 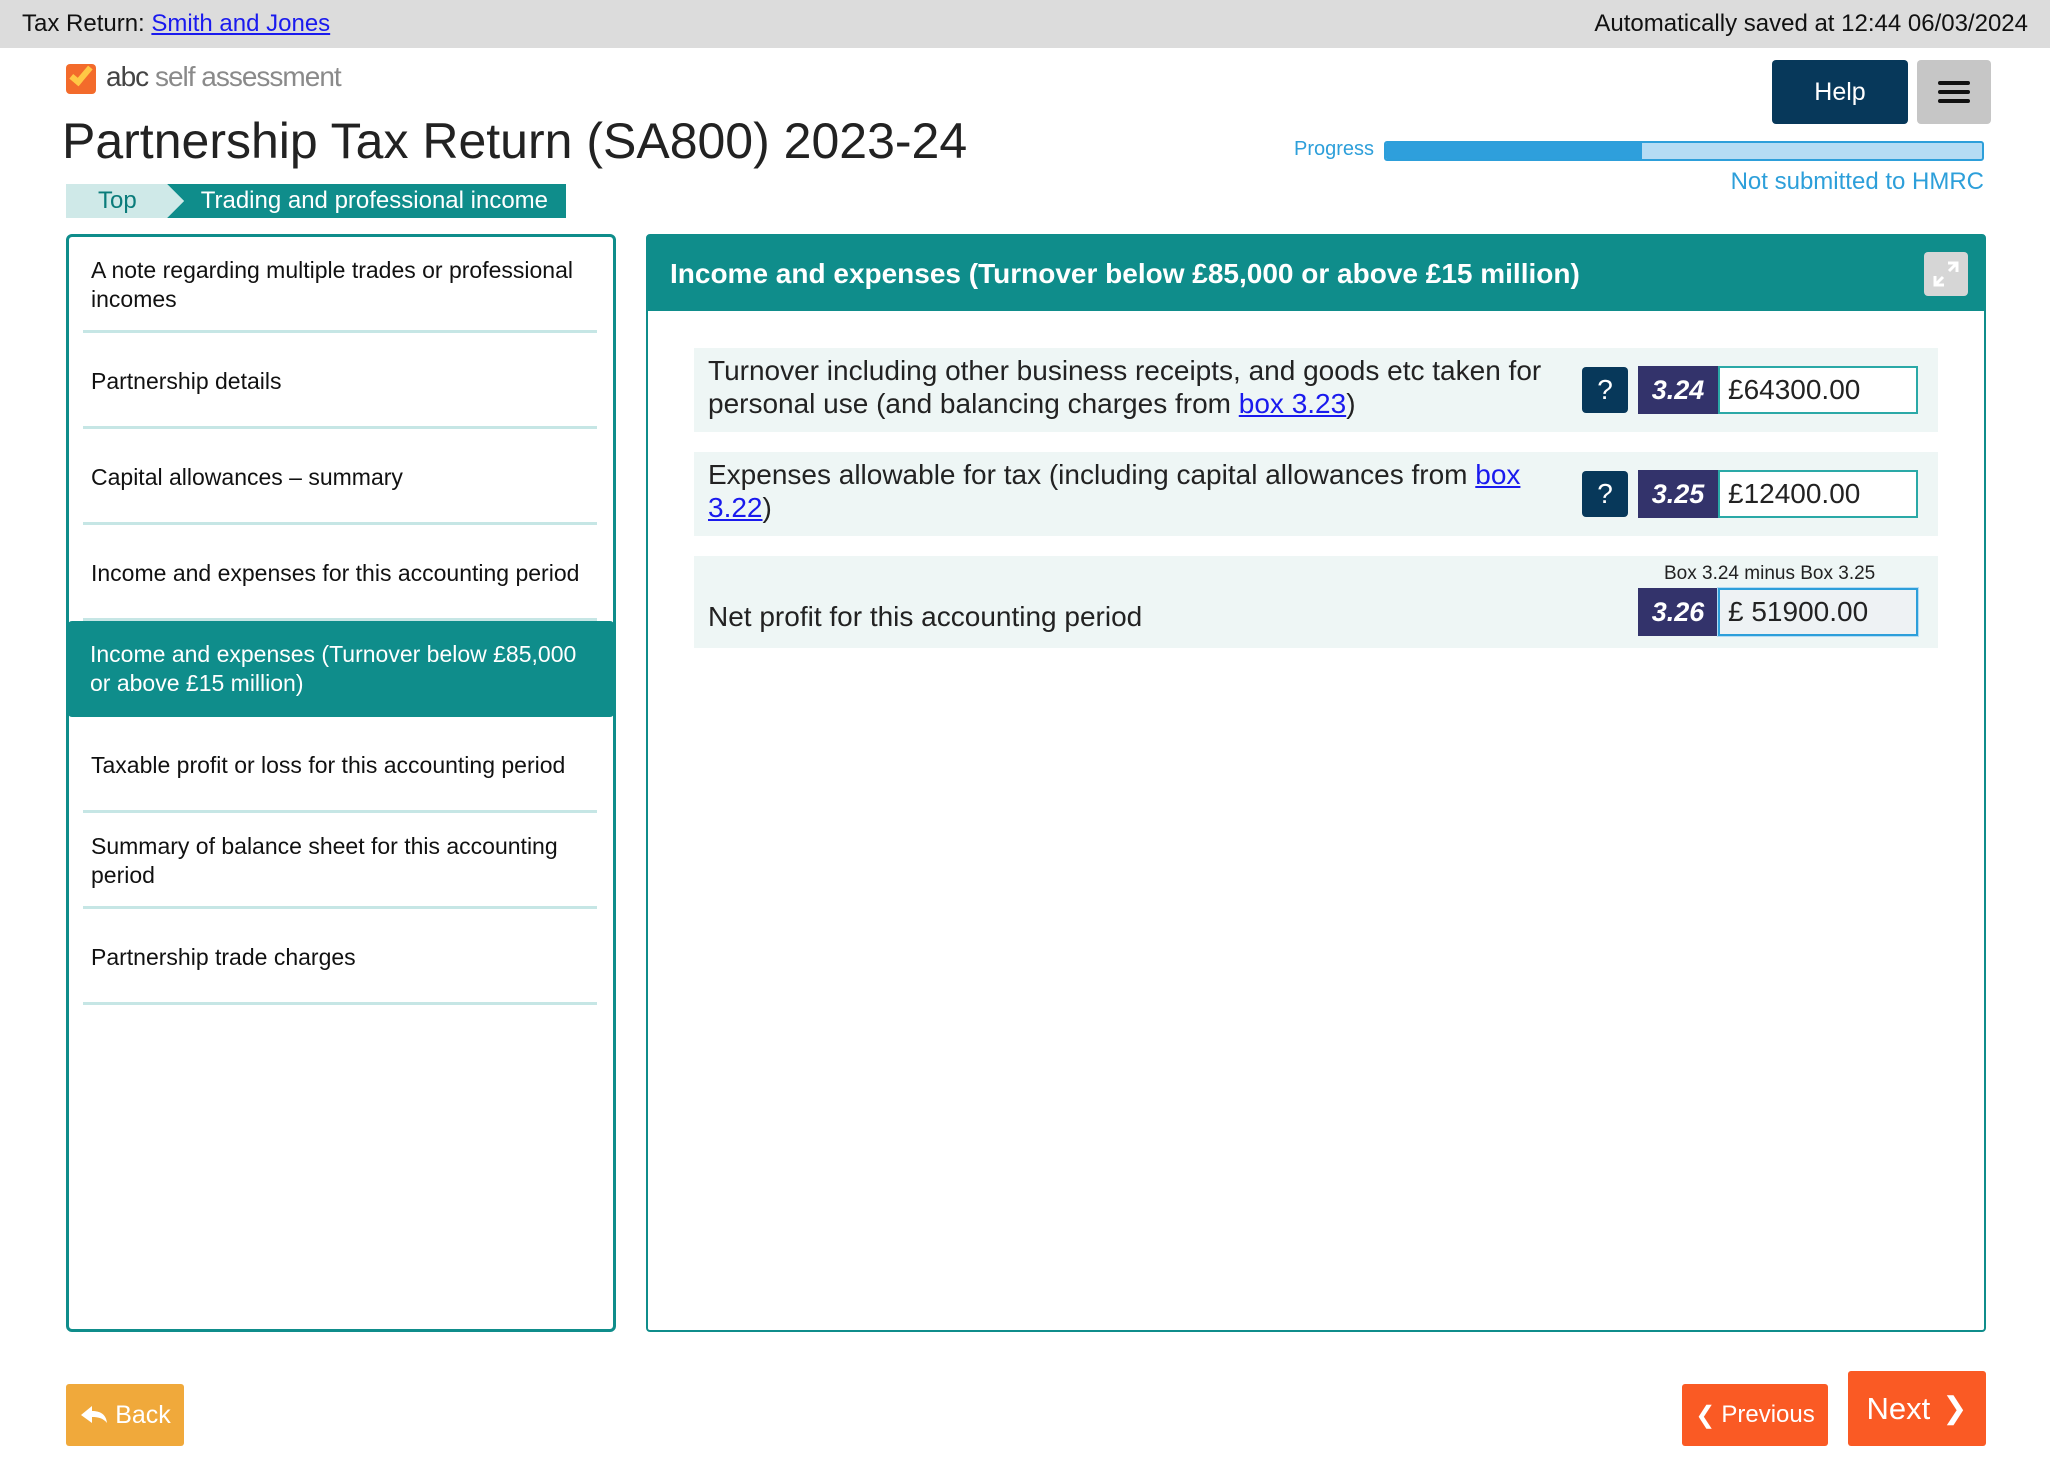 I want to click on checkmark-logo-icon, so click(x=82, y=77).